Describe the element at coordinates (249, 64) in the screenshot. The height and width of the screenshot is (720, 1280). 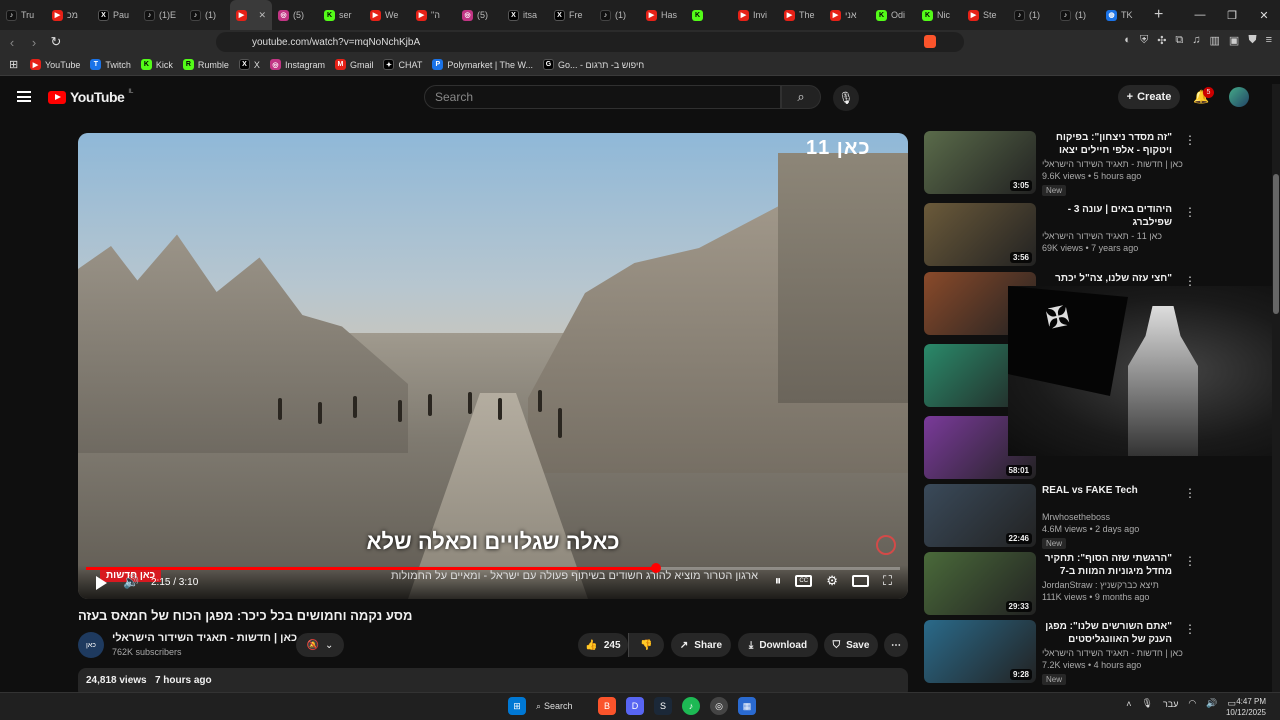
I see `bookmark-item: XX` at that location.